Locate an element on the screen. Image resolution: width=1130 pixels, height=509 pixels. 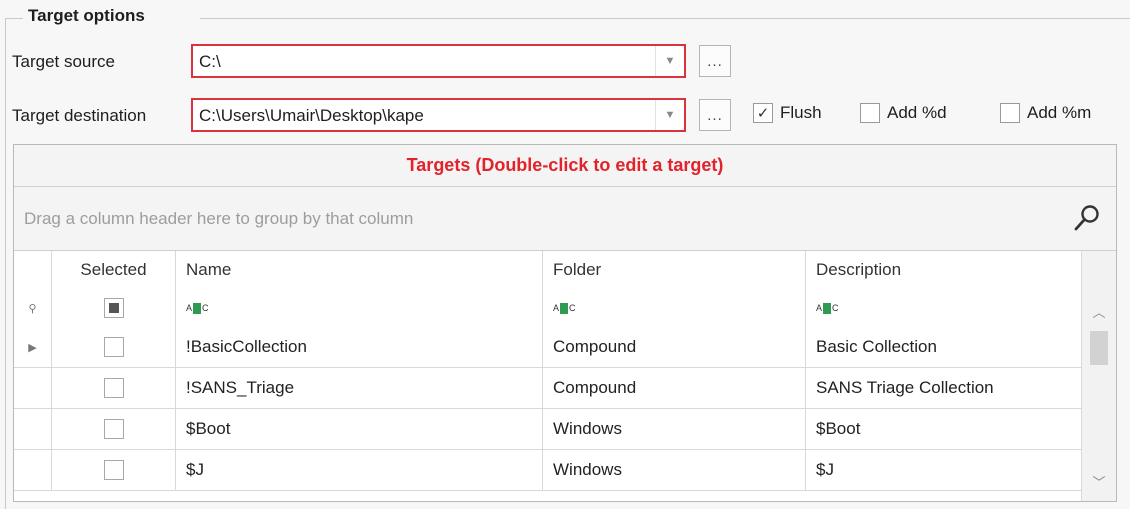
target-source-value: C:\ is located at coordinates (210, 62).